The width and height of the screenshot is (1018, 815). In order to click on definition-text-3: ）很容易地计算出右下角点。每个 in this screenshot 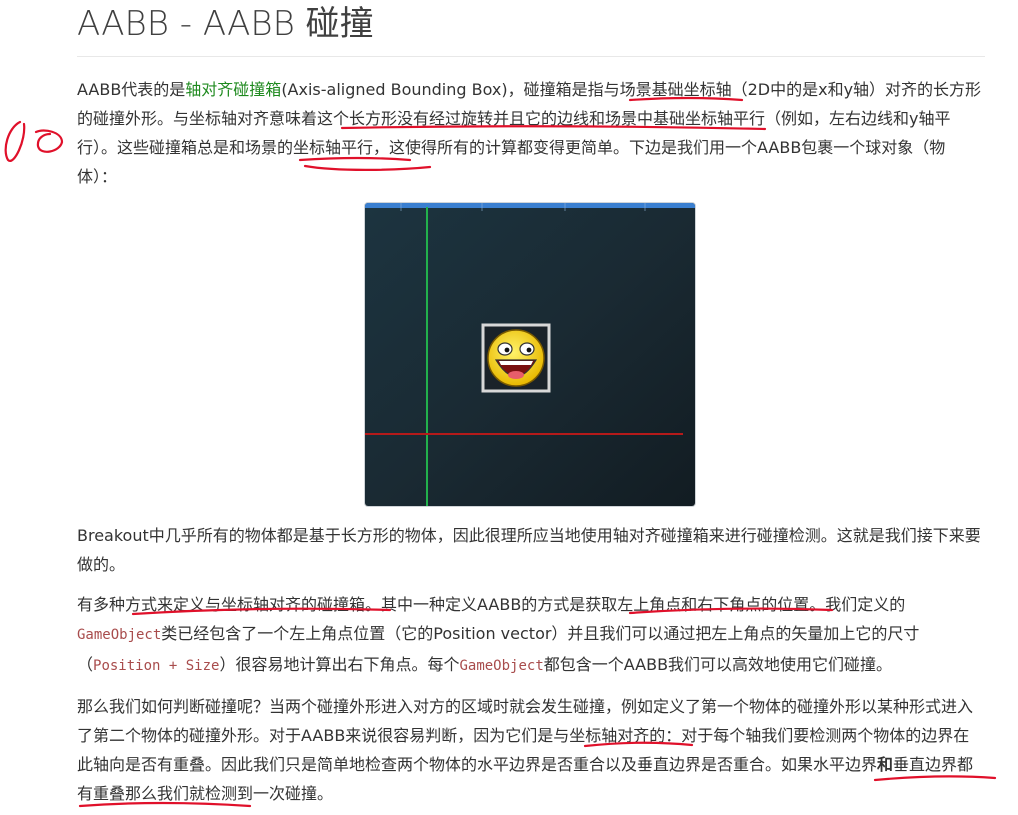, I will do `click(339, 664)`.